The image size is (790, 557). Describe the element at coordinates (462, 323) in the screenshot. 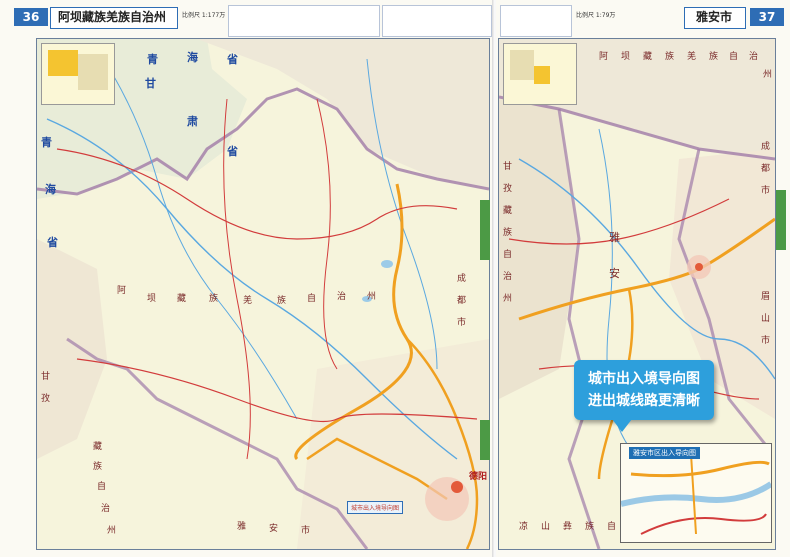

I see `right-char-2: 市` at that location.